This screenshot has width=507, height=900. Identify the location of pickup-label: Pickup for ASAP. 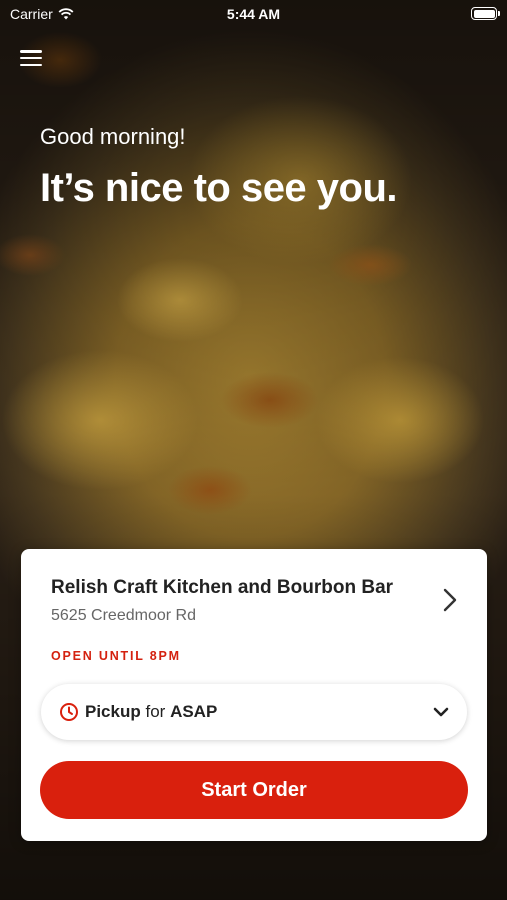
(151, 712).